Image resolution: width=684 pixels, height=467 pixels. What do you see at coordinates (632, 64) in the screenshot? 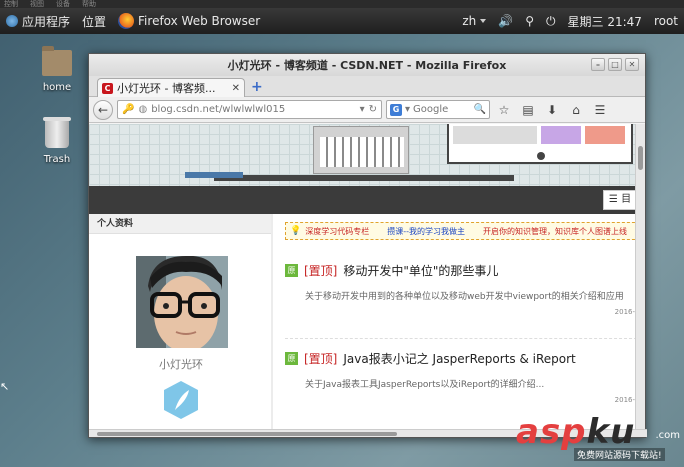
I see `close-button: ✕` at bounding box center [632, 64].